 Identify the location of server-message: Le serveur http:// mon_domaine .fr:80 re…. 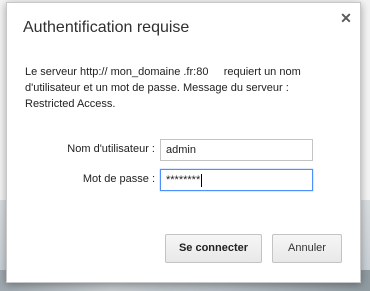
(185, 88).